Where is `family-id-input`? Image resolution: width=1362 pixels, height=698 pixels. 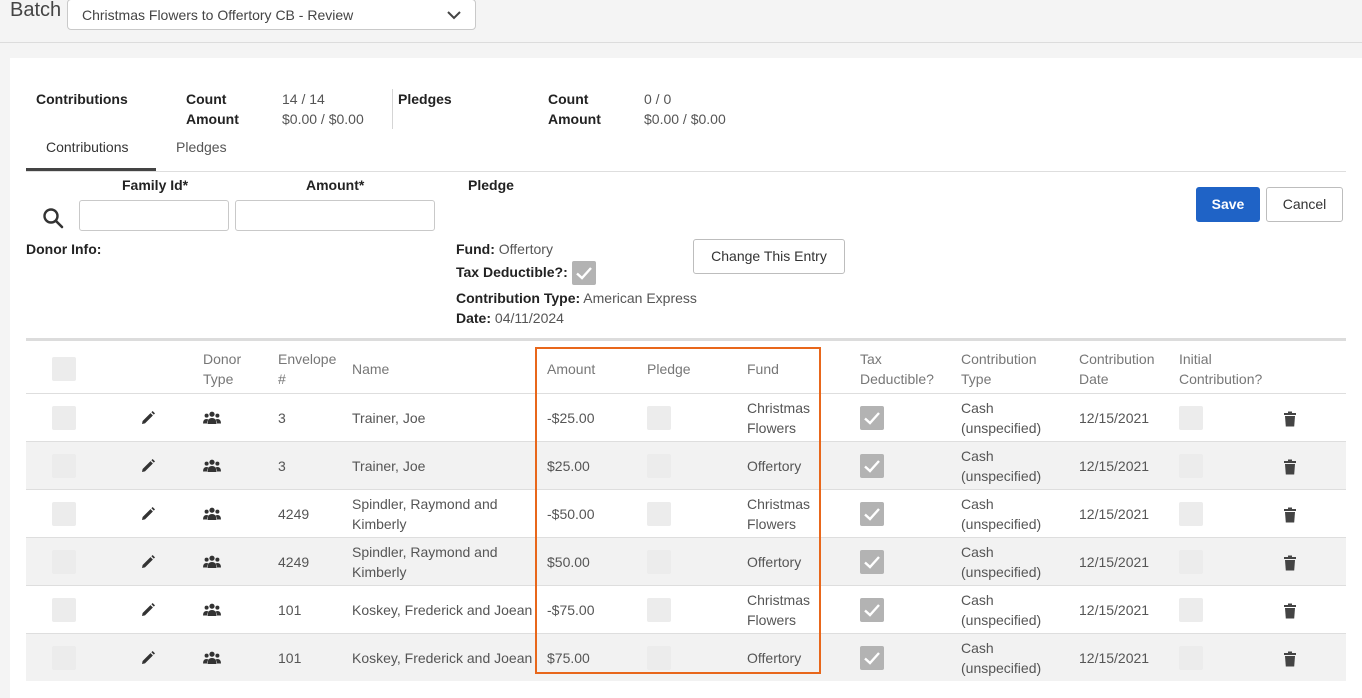
family-id-input is located at coordinates (154, 215).